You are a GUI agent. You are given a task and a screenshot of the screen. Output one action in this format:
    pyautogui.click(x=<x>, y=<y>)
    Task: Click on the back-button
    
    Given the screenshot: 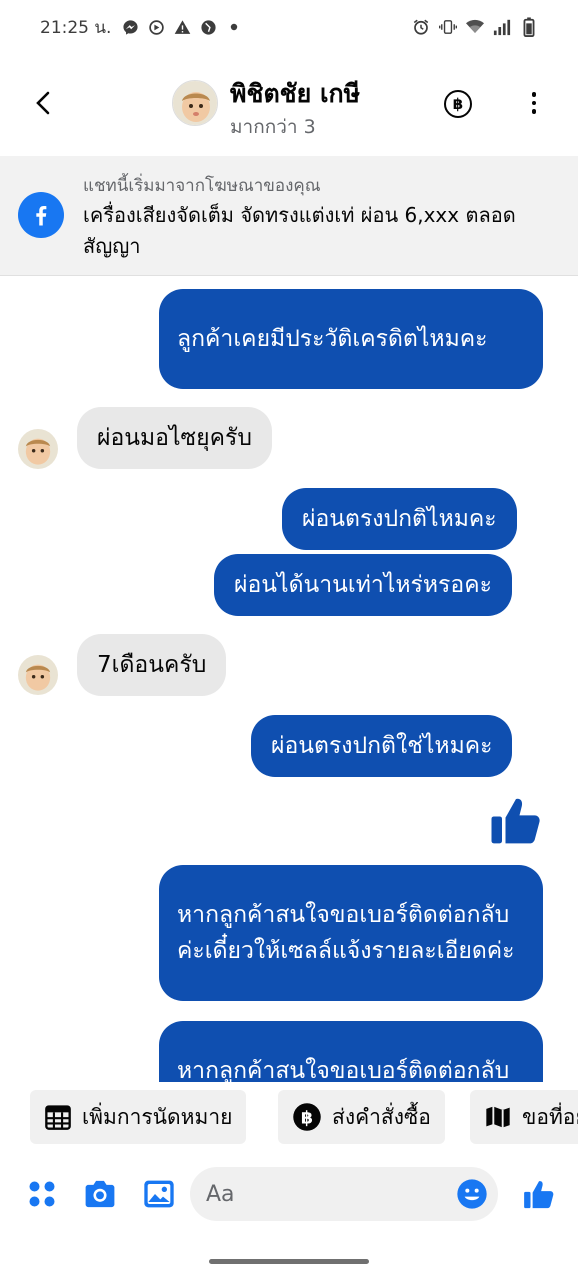 What is the action you would take?
    pyautogui.click(x=43, y=103)
    